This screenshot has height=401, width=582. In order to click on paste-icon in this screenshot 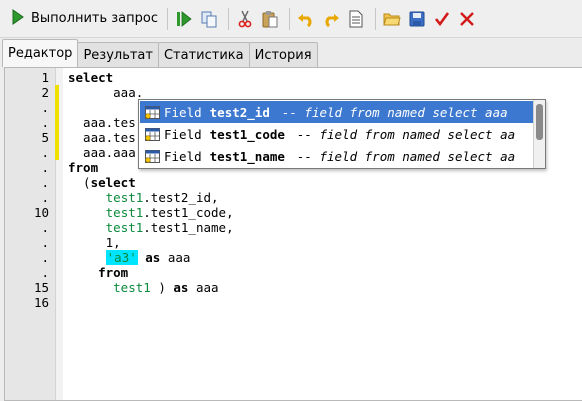, I will do `click(270, 19)`.